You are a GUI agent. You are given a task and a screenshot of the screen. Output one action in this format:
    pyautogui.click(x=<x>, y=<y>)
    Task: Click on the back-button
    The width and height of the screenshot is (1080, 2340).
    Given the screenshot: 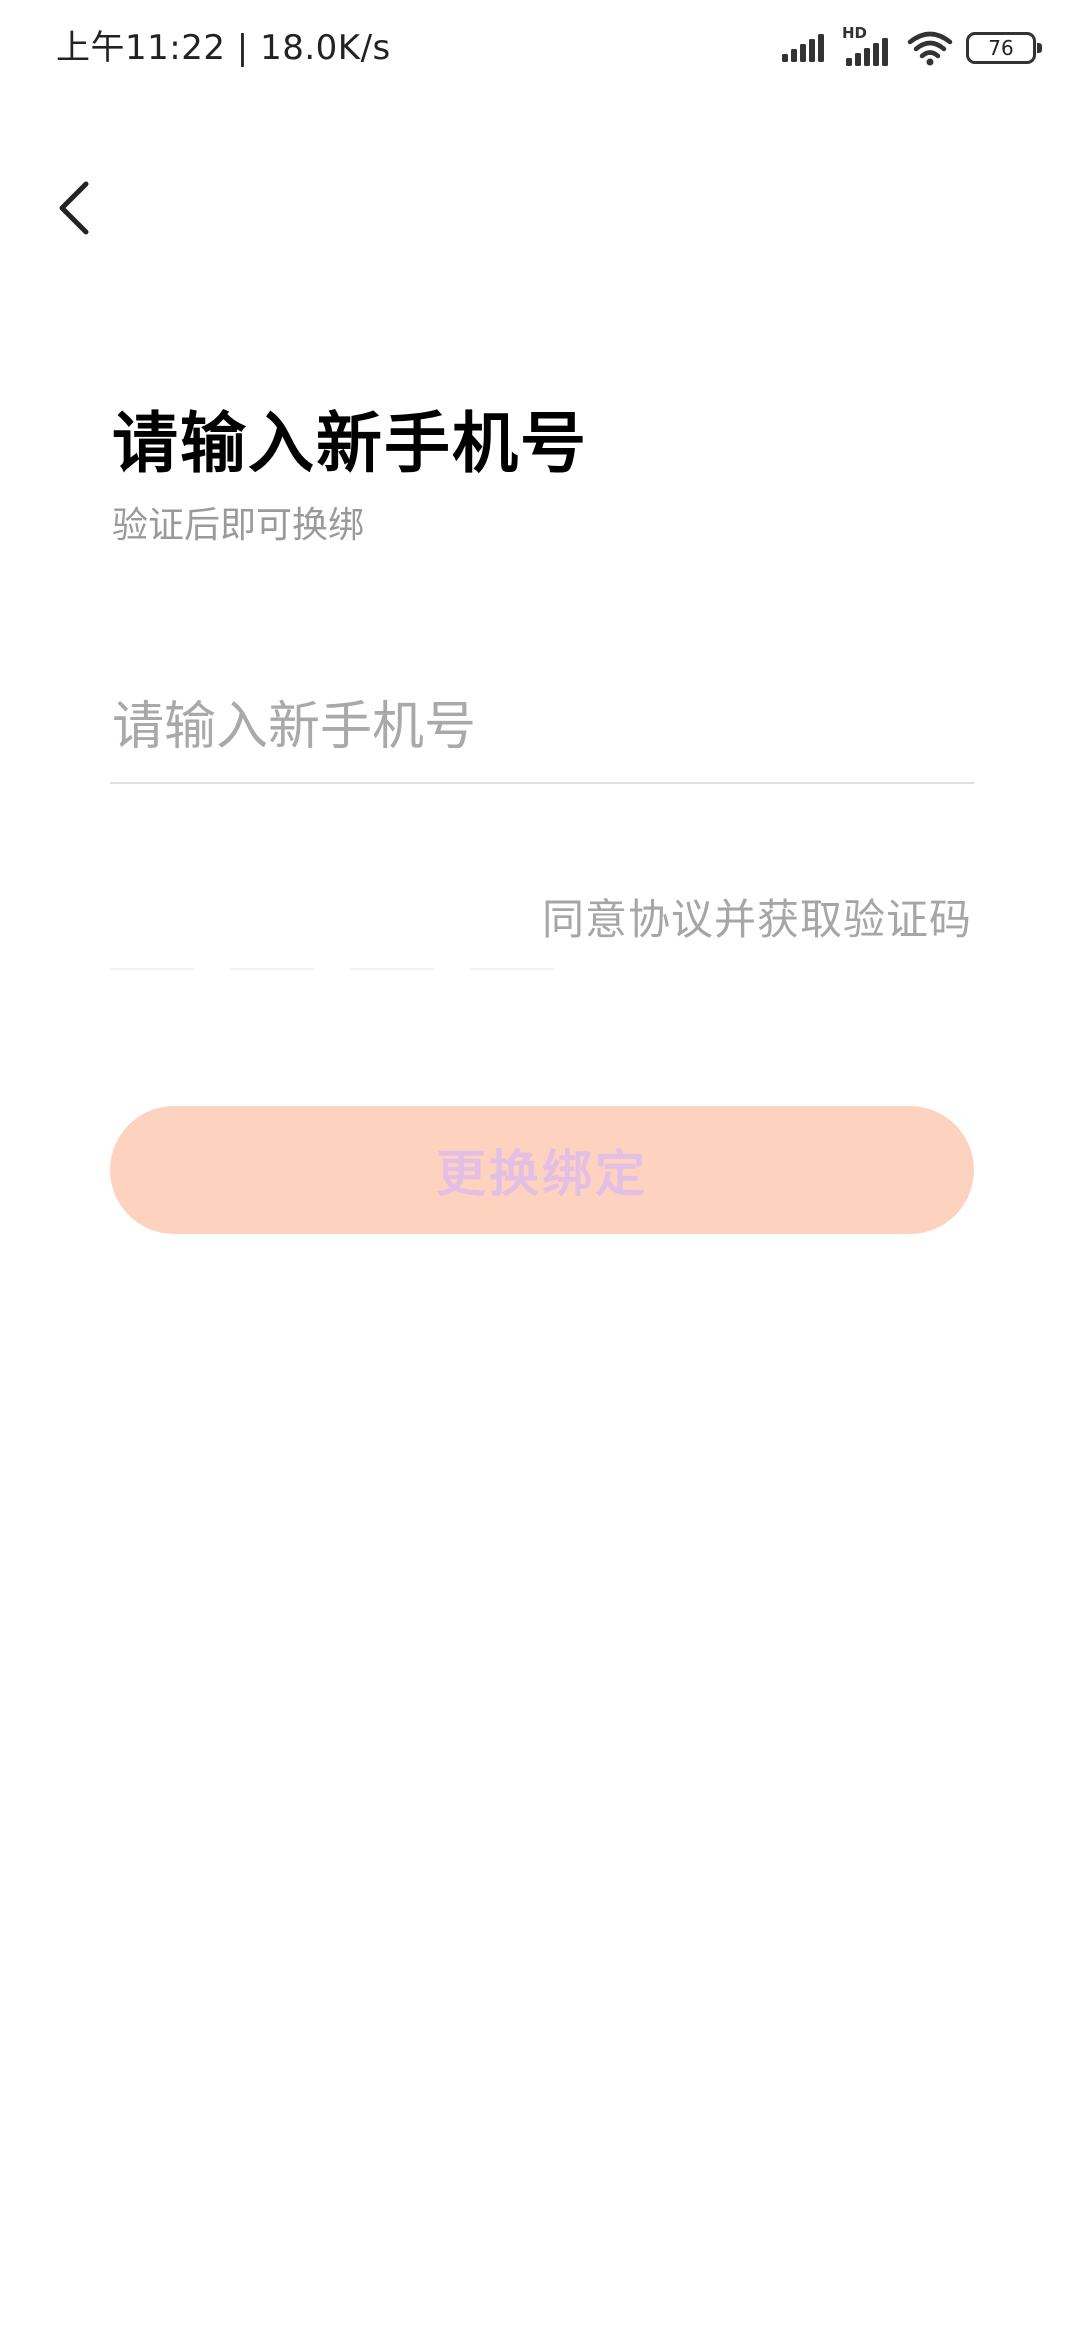 What is the action you would take?
    pyautogui.click(x=74, y=210)
    